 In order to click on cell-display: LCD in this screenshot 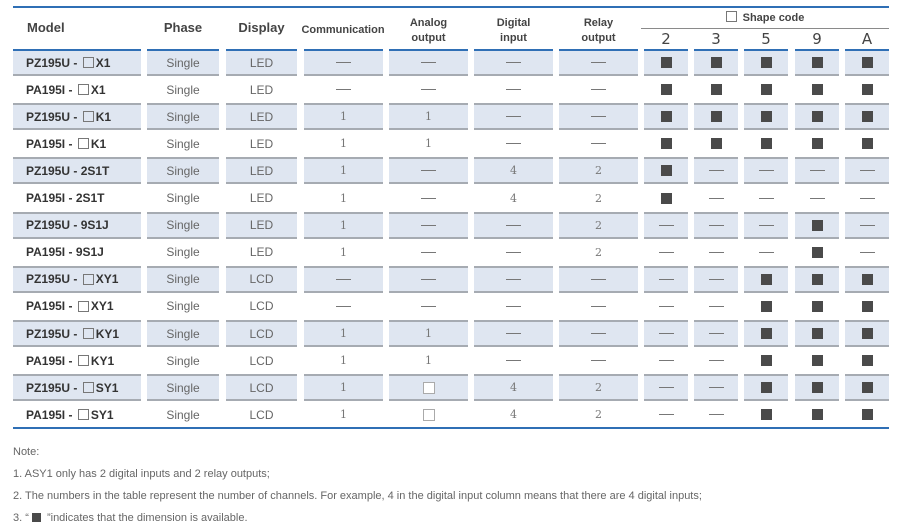, I will do `click(261, 388)`.